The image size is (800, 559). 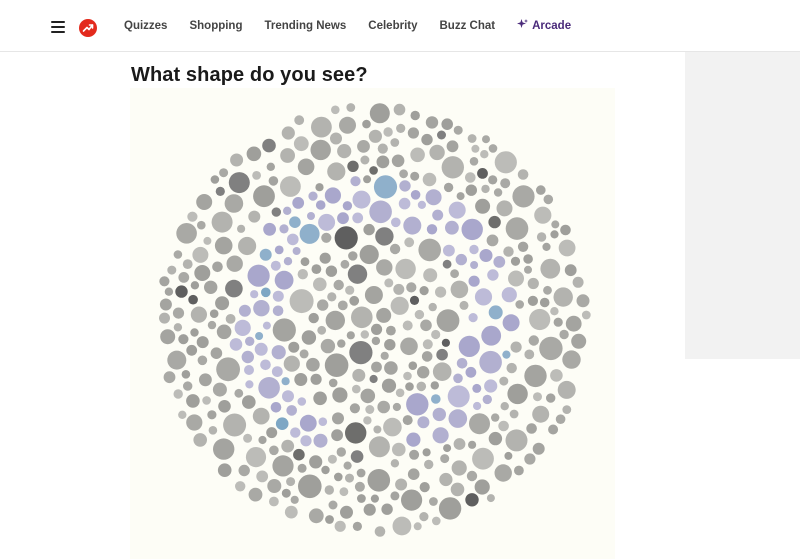 What do you see at coordinates (215, 26) in the screenshot?
I see `nav-link-shopping: Shopping` at bounding box center [215, 26].